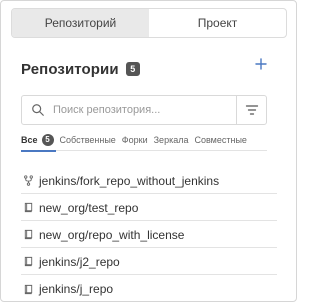  I want to click on filter-button, so click(251, 110).